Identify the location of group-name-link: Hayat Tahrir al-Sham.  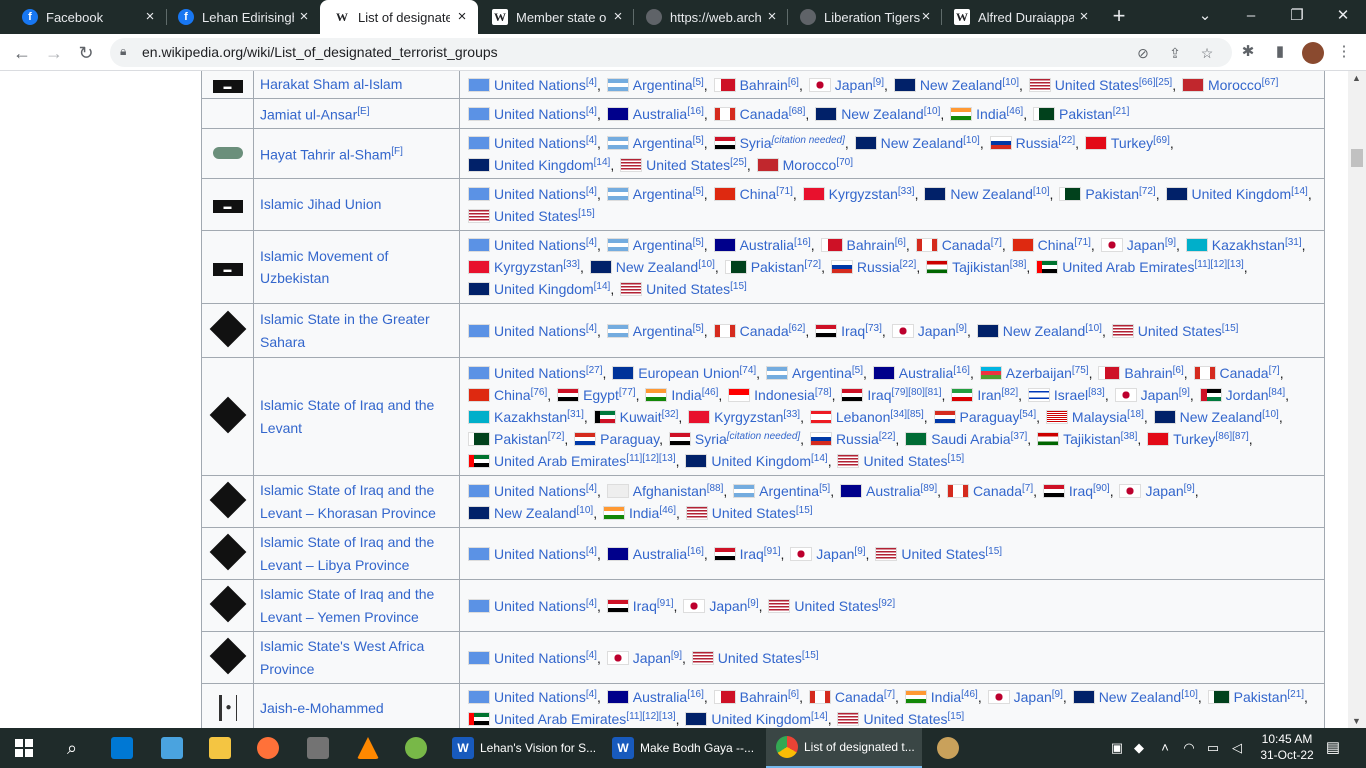
(325, 155).